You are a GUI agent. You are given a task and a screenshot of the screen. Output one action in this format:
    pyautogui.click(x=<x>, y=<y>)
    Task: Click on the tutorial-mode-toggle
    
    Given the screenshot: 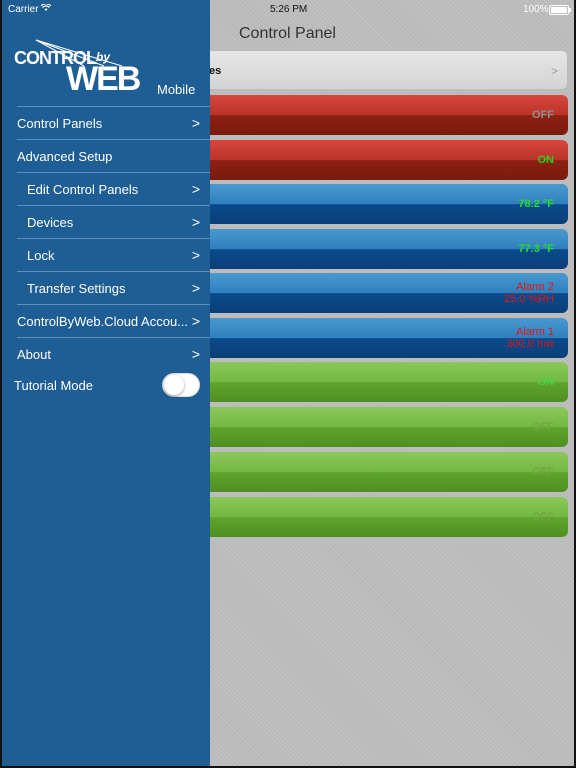 What is the action you would take?
    pyautogui.click(x=181, y=385)
    